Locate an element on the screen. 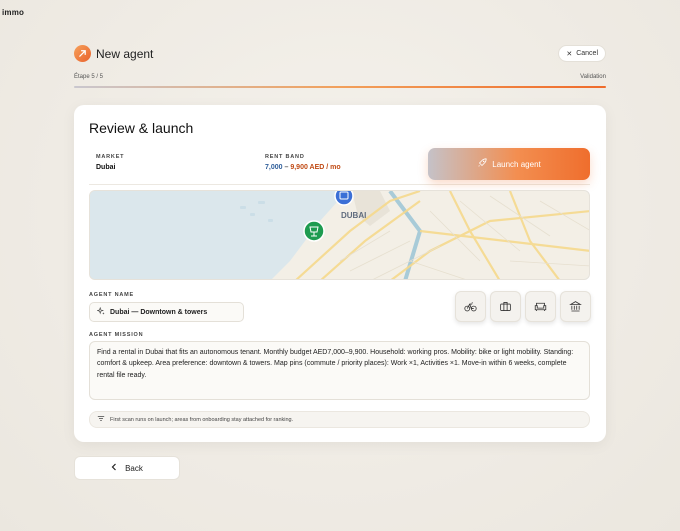  agent-name-label: AGENT NAME is located at coordinates (111, 295).